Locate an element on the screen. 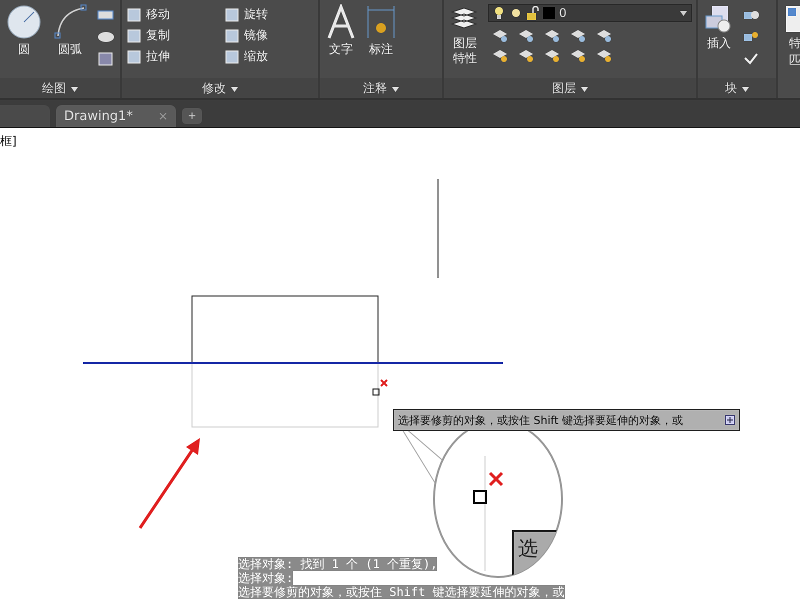 The image size is (800, 600). ribbon-button: 圆弧 is located at coordinates (70, 41).